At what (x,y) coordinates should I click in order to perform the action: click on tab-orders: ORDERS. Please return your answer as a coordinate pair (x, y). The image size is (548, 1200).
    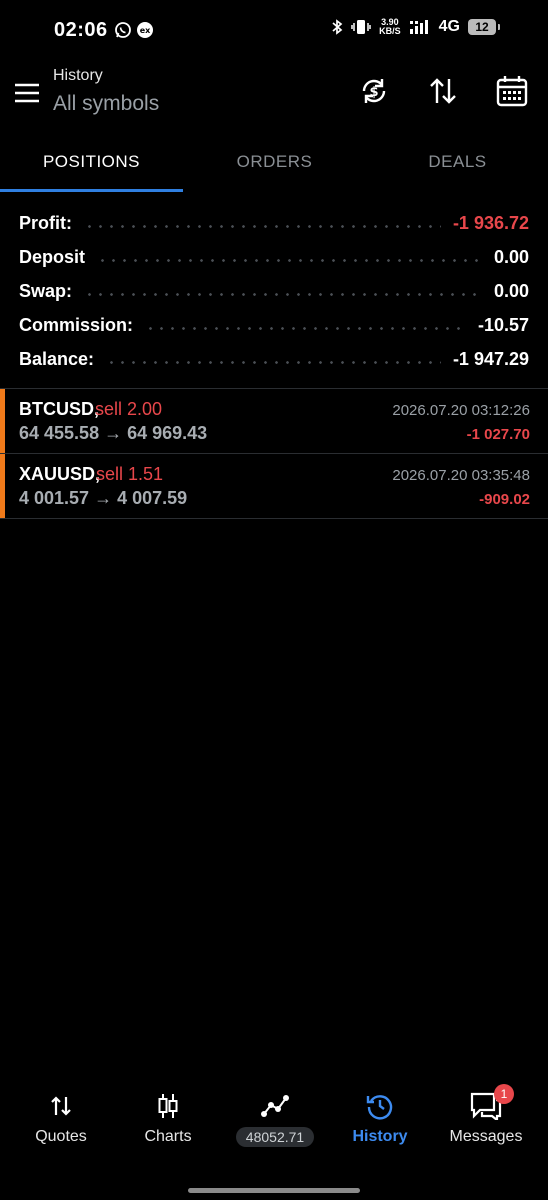
    Looking at the image, I should click on (274, 162).